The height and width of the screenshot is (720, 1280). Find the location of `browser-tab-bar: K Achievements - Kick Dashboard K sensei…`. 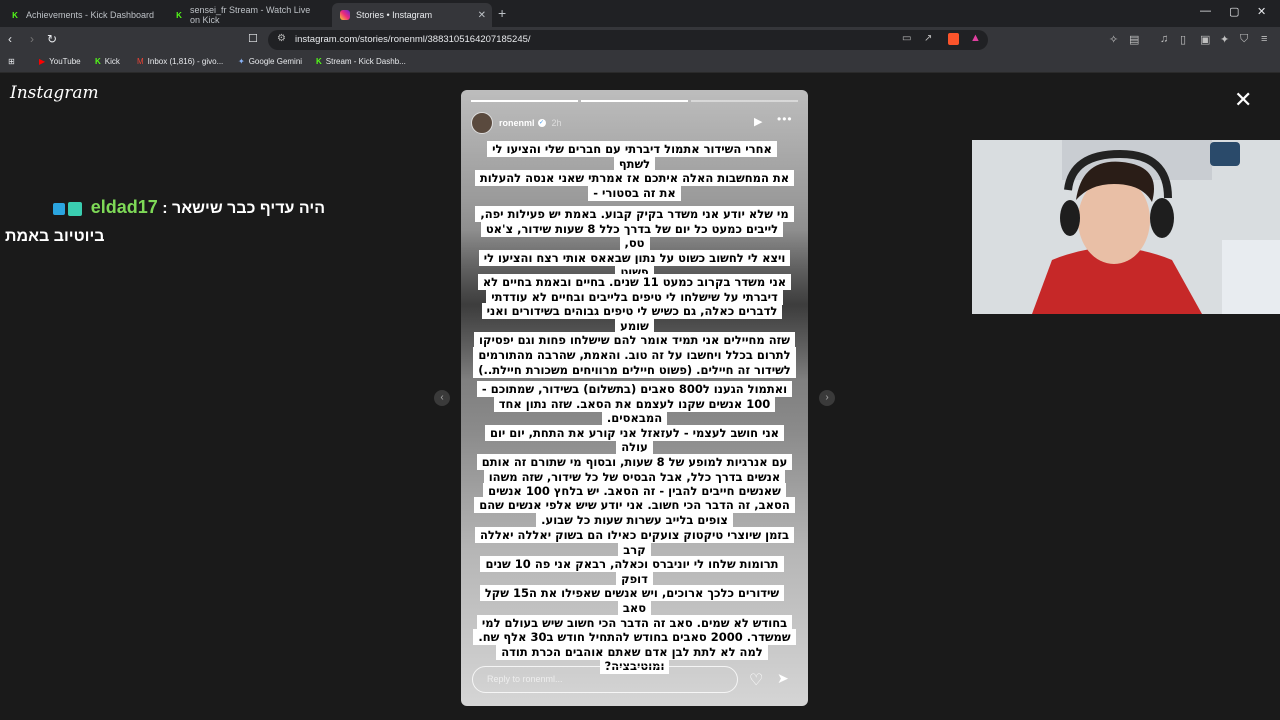

browser-tab-bar: K Achievements - Kick Dashboard K sensei… is located at coordinates (640, 13).